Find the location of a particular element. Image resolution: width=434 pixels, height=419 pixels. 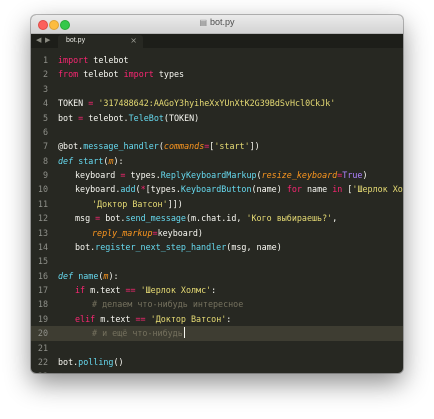

comment-token: # делаем что-нибудь интересное is located at coordinates (168, 304).